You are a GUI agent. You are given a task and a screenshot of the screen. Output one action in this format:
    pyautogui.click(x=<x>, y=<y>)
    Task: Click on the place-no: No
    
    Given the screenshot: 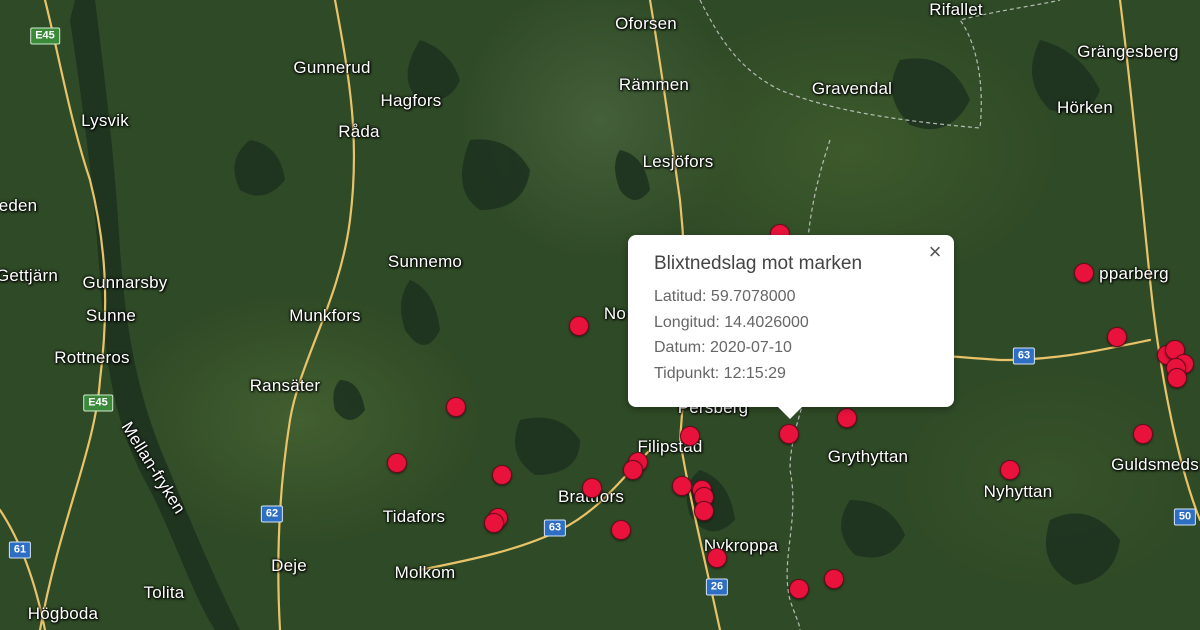 What is the action you would take?
    pyautogui.click(x=615, y=313)
    